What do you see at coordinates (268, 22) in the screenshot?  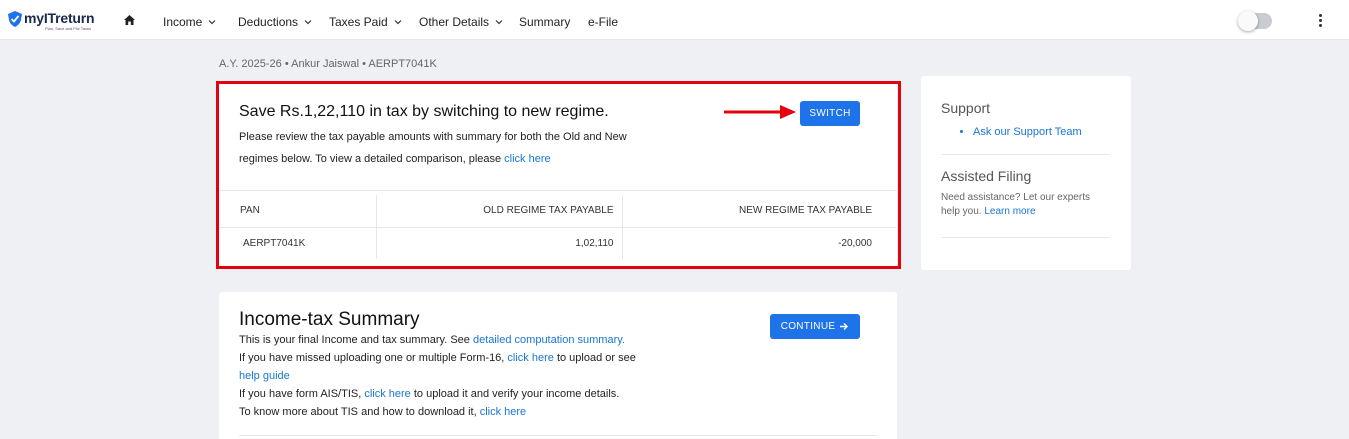 I see `nav-deductions-label: Deductions` at bounding box center [268, 22].